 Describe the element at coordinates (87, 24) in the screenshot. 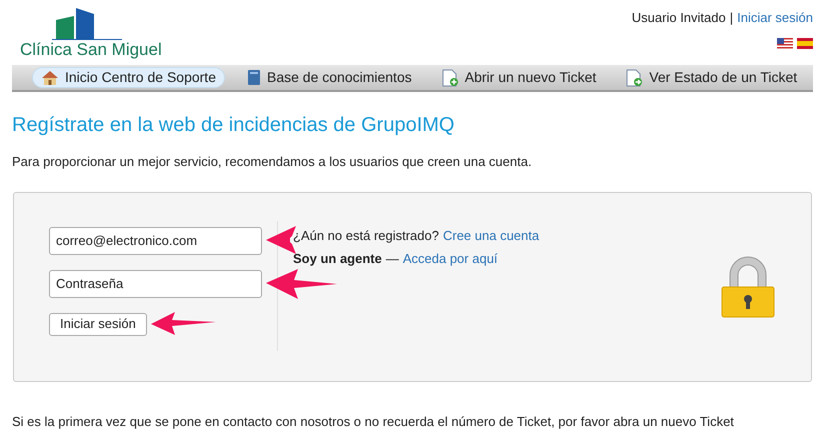

I see `buildings-icon` at that location.